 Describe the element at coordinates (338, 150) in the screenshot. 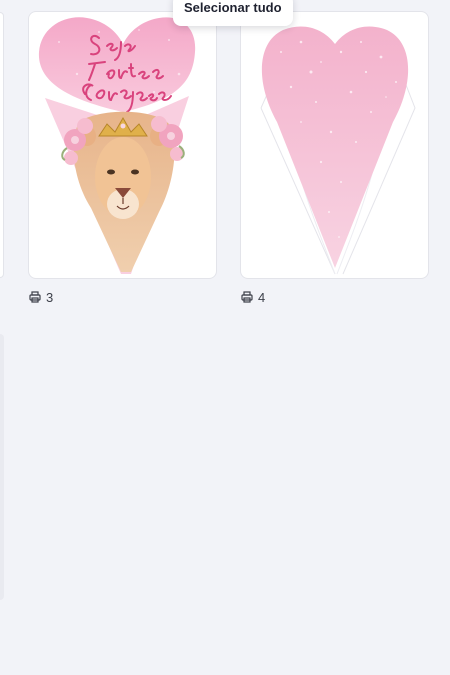

I see `page-4-artwork` at that location.